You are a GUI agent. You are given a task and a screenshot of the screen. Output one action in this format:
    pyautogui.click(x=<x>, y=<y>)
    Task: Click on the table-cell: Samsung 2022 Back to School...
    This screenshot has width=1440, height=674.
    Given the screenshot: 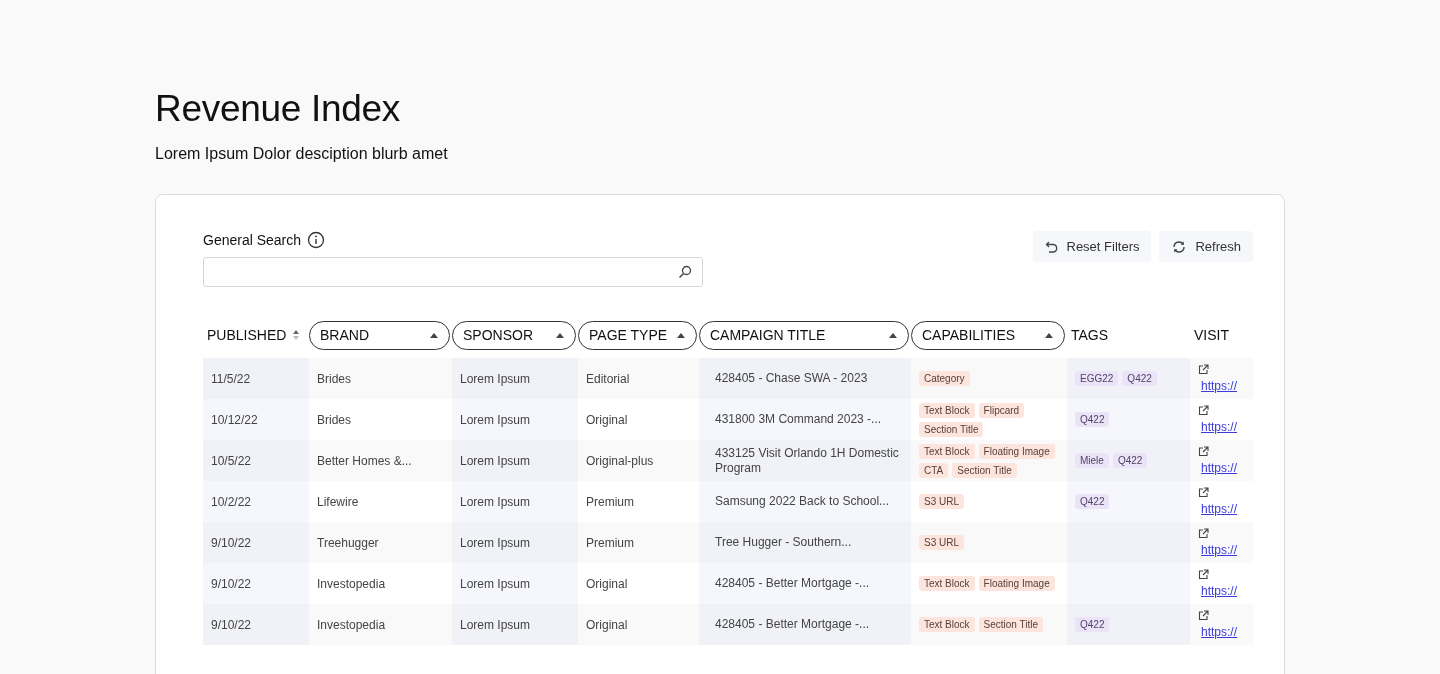 What is the action you would take?
    pyautogui.click(x=805, y=501)
    